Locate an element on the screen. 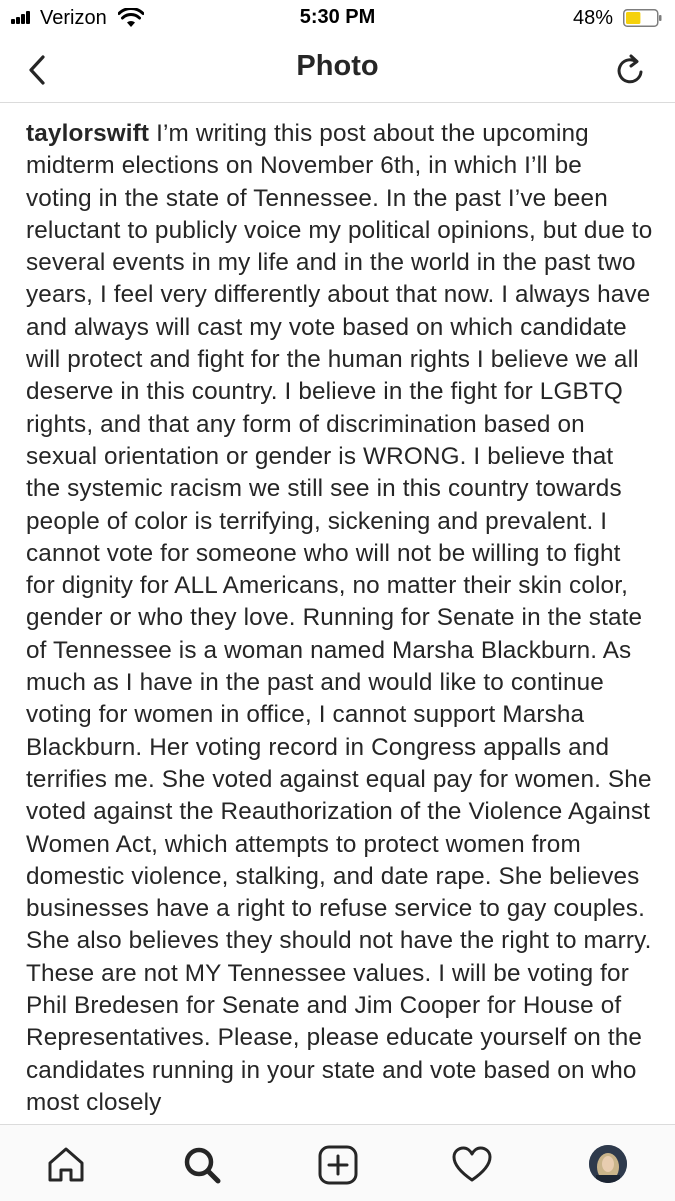 This screenshot has height=1201, width=675. tab-search is located at coordinates (202, 1165).